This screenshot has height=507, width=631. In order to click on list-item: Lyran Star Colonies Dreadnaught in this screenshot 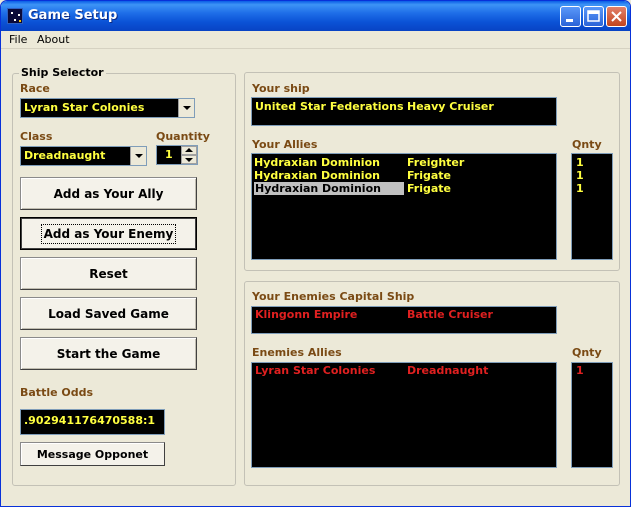, I will do `click(404, 370)`.